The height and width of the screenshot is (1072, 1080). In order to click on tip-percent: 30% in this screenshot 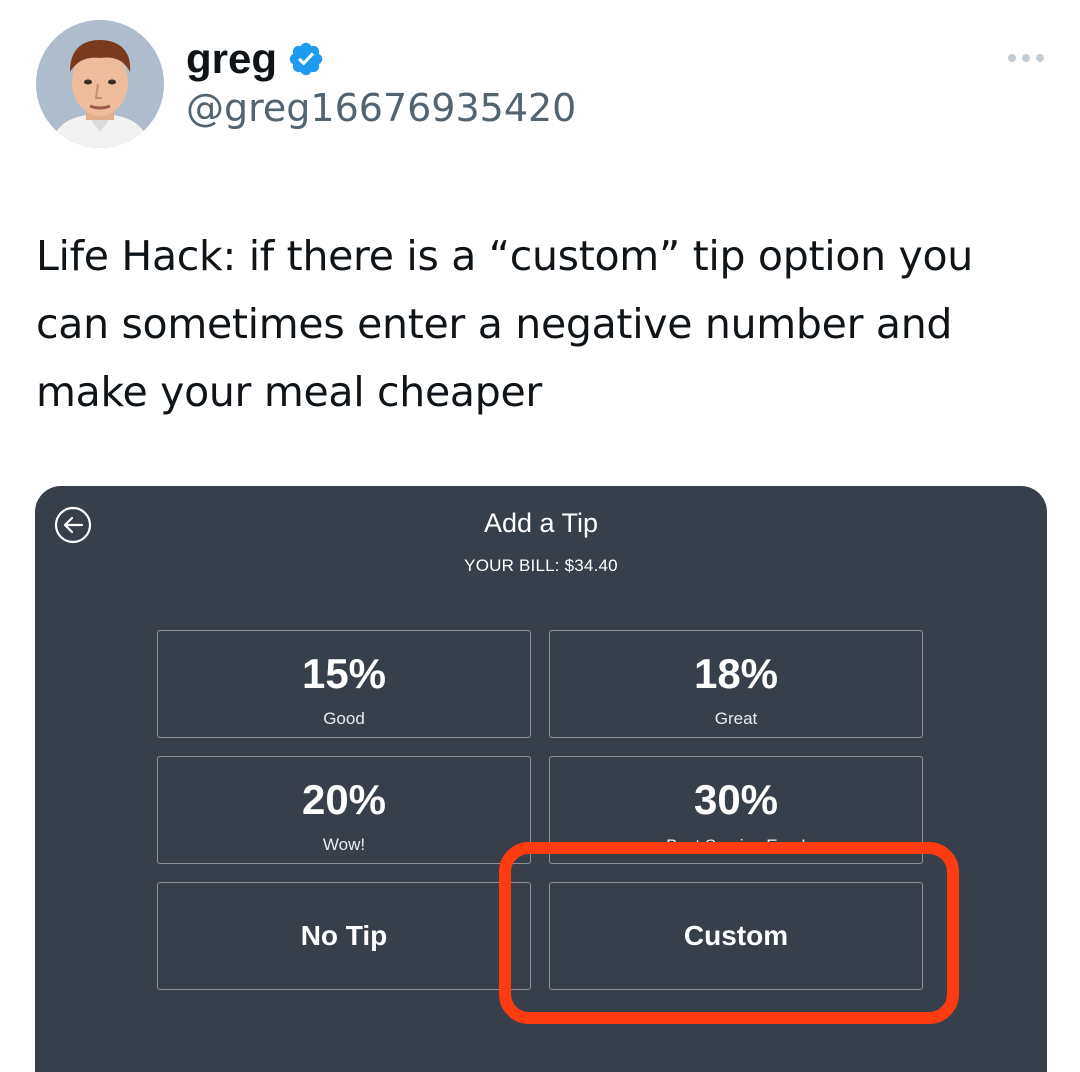, I will do `click(736, 799)`.